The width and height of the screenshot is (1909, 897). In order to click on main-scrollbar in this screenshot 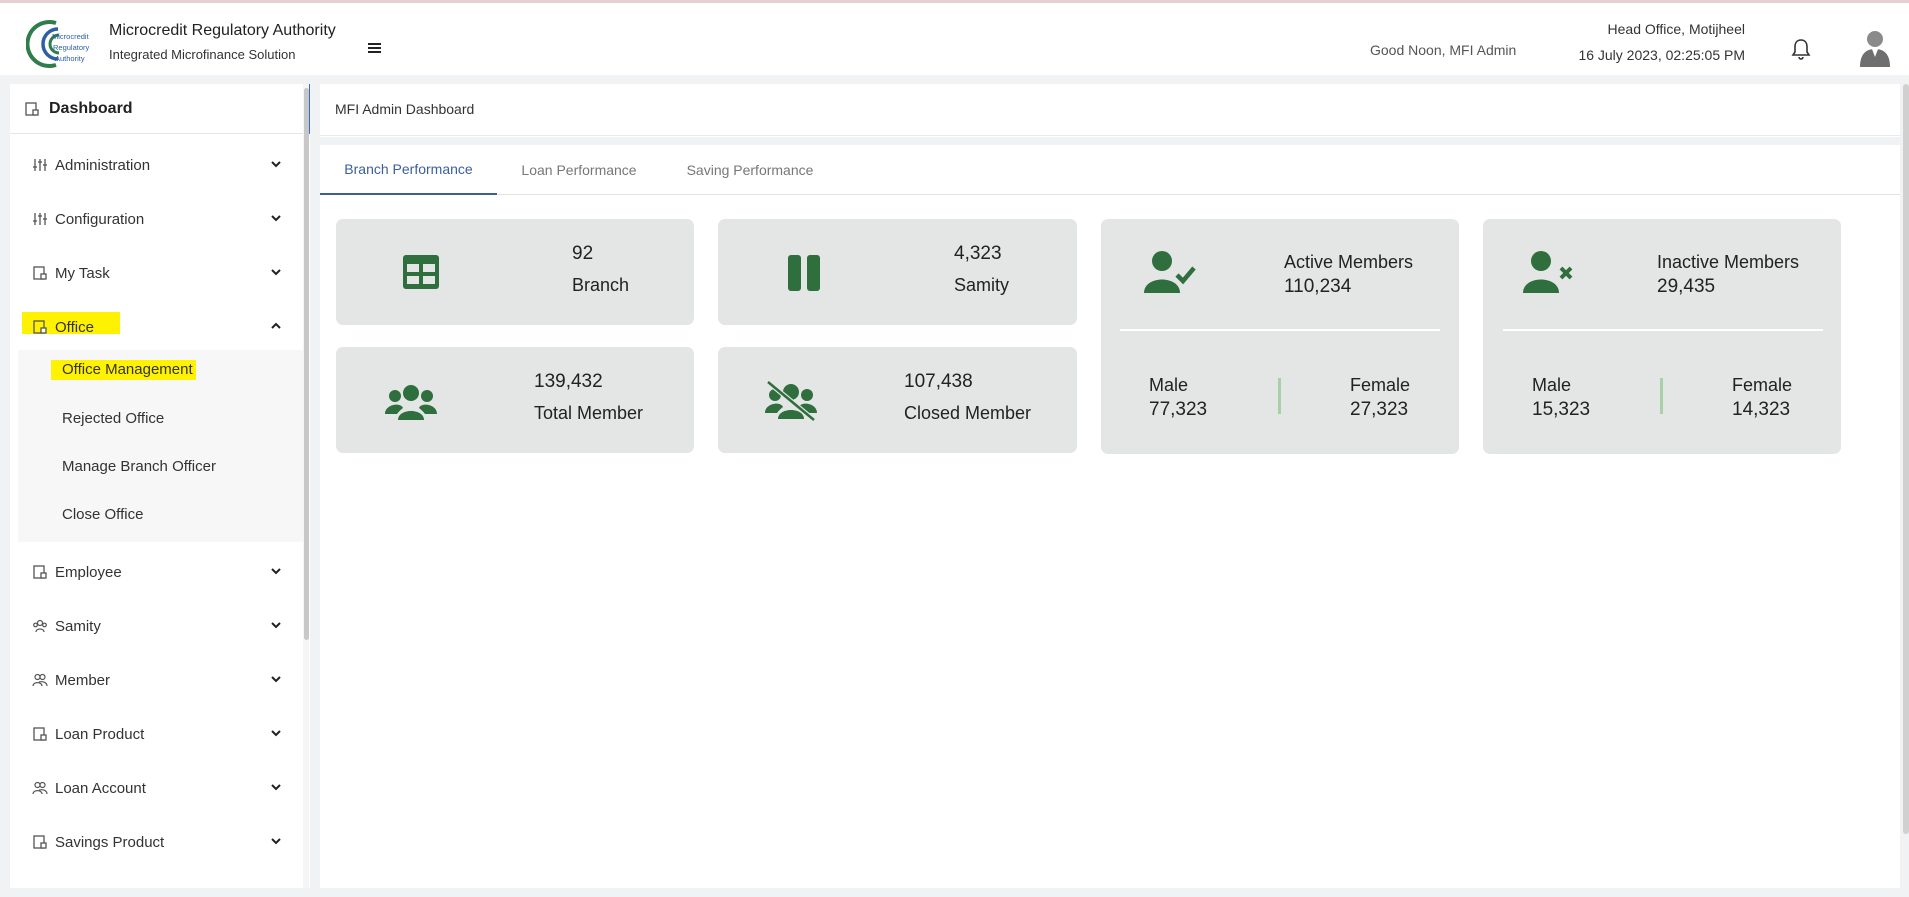, I will do `click(1906, 459)`.